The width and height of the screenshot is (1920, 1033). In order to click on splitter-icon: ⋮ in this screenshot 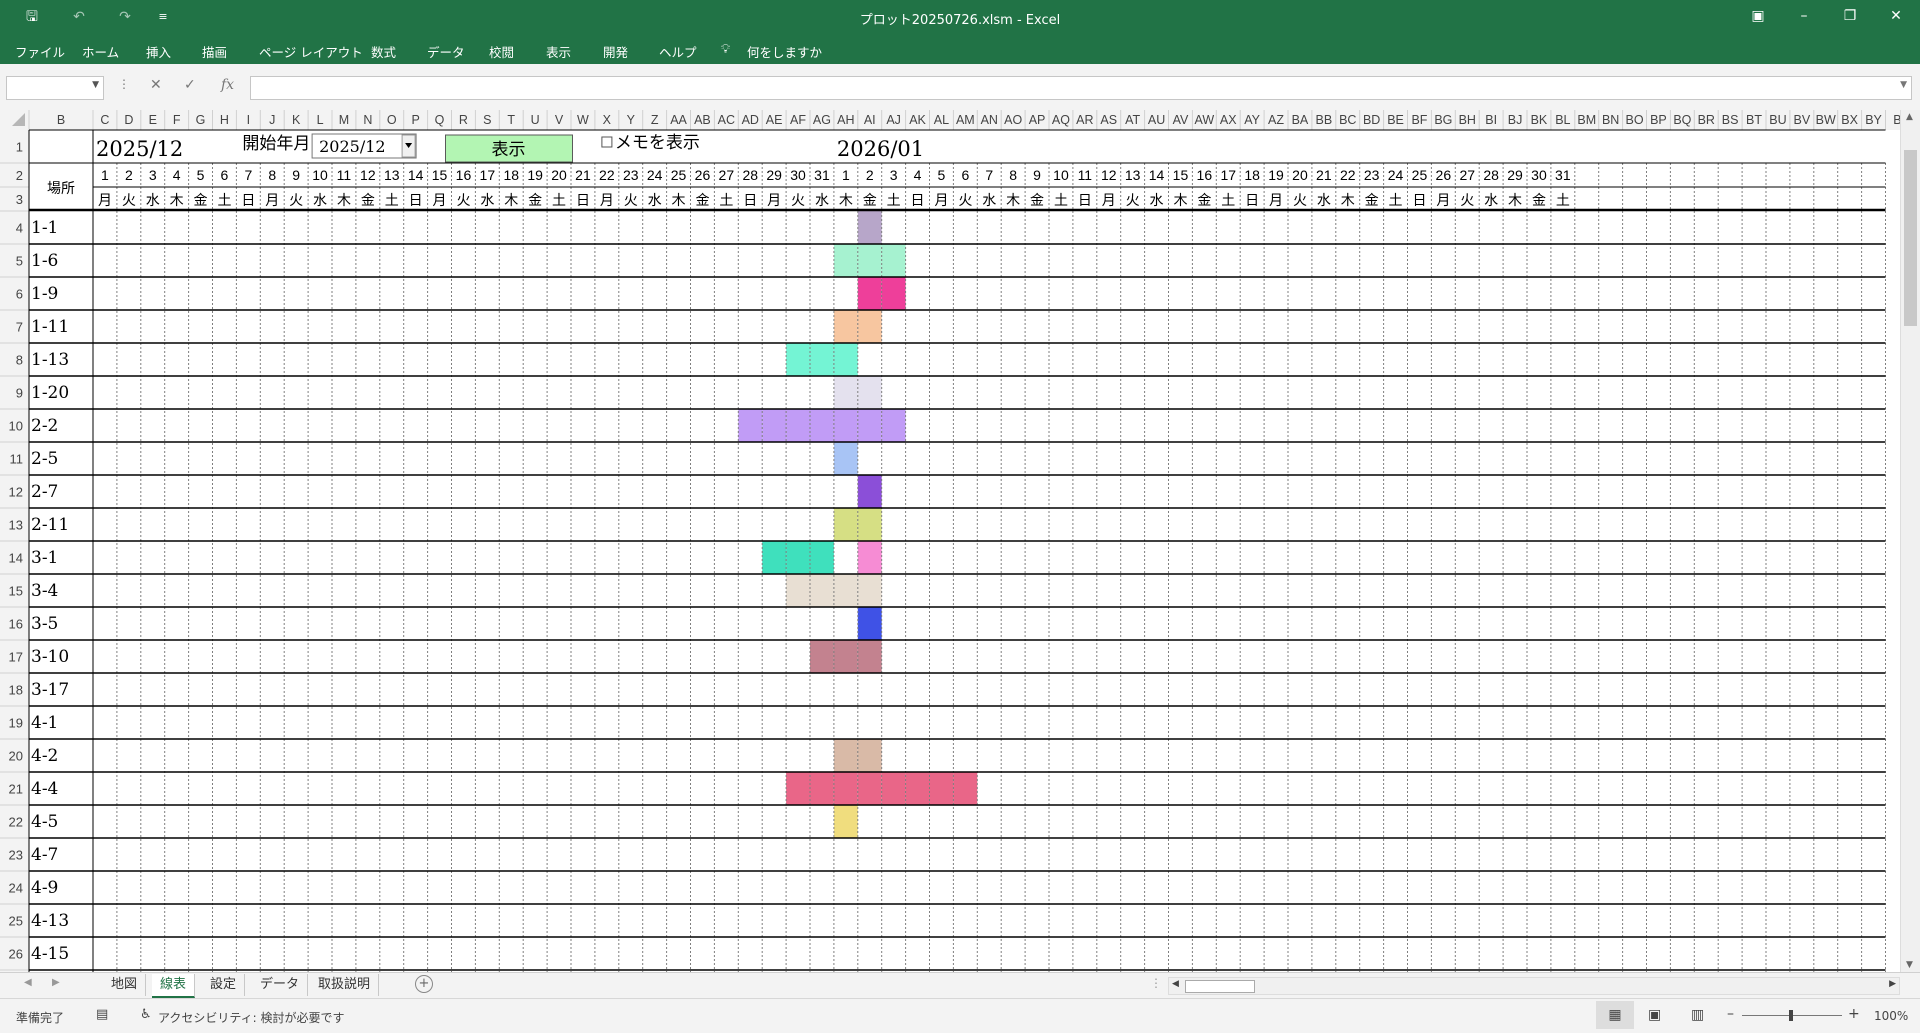, I will do `click(1156, 983)`.